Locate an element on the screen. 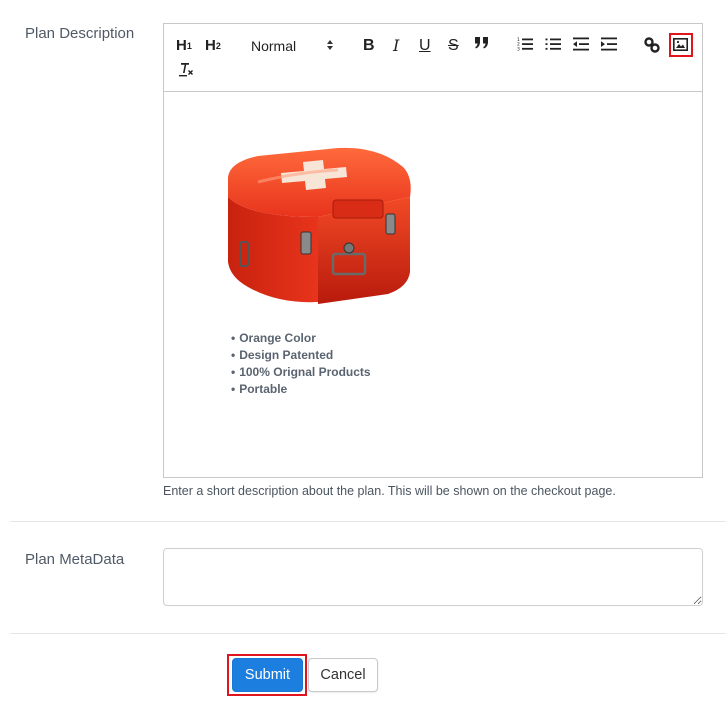 The width and height of the screenshot is (726, 716). link-button is located at coordinates (652, 45).